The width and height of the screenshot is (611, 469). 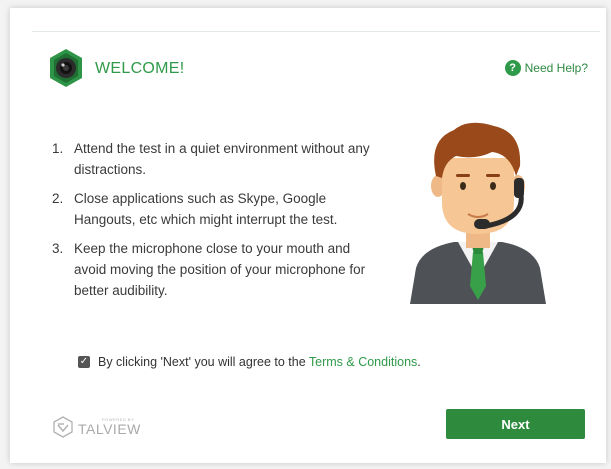 What do you see at coordinates (363, 362) in the screenshot?
I see `terms-link: Terms & Conditions` at bounding box center [363, 362].